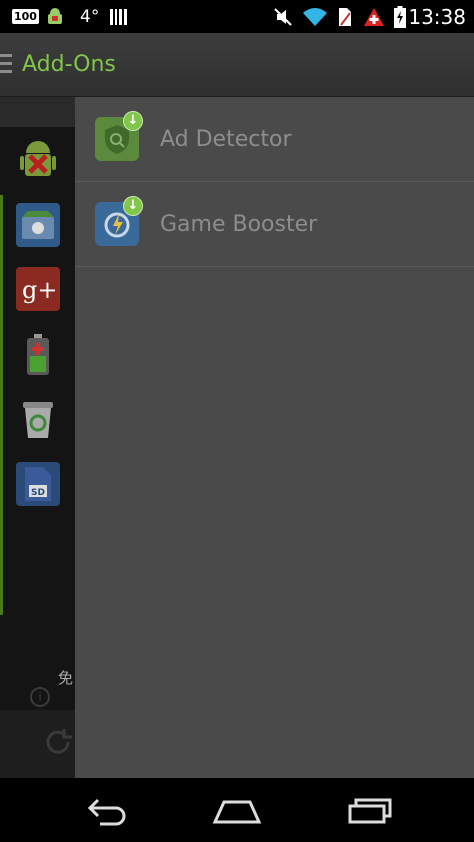  Describe the element at coordinates (38, 484) in the screenshot. I see `sd-card-icon: SD` at that location.